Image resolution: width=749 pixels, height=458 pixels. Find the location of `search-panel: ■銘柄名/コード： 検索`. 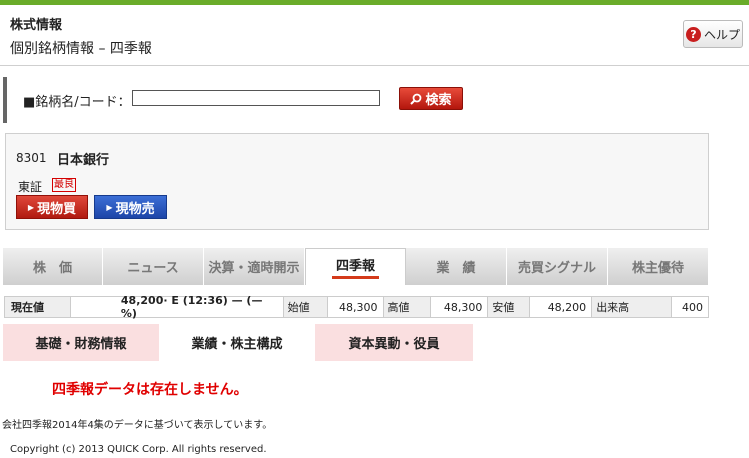

search-panel: ■銘柄名/コード： 検索 is located at coordinates (374, 100).